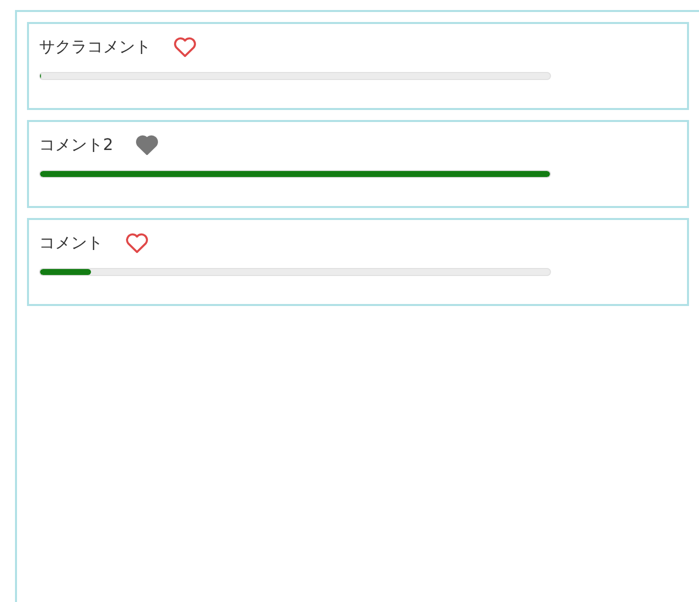 The height and width of the screenshot is (602, 699). What do you see at coordinates (76, 145) in the screenshot?
I see `comment-text: コメント2` at bounding box center [76, 145].